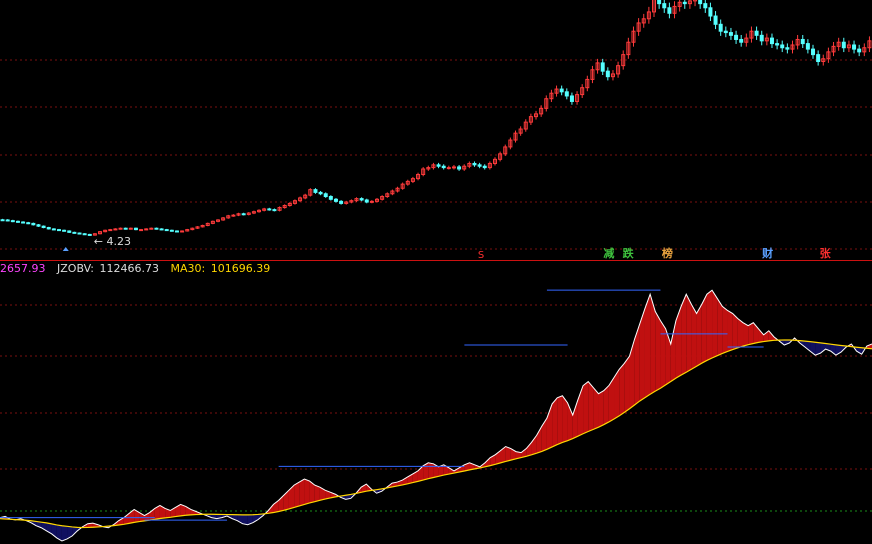  What do you see at coordinates (667, 253) in the screenshot?
I see `event-badge: 榜` at bounding box center [667, 253].